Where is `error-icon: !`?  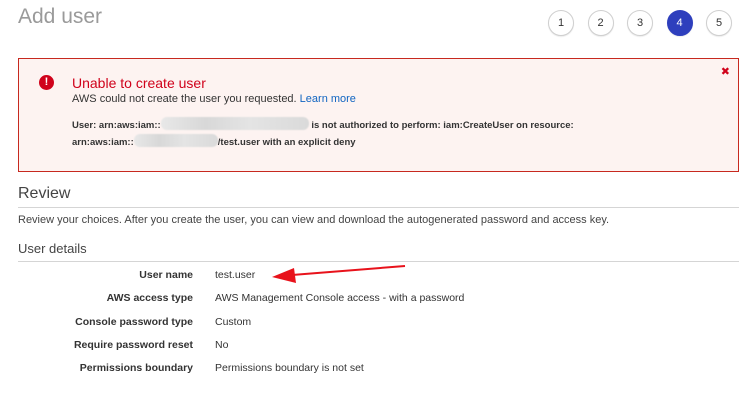 error-icon: ! is located at coordinates (46, 82).